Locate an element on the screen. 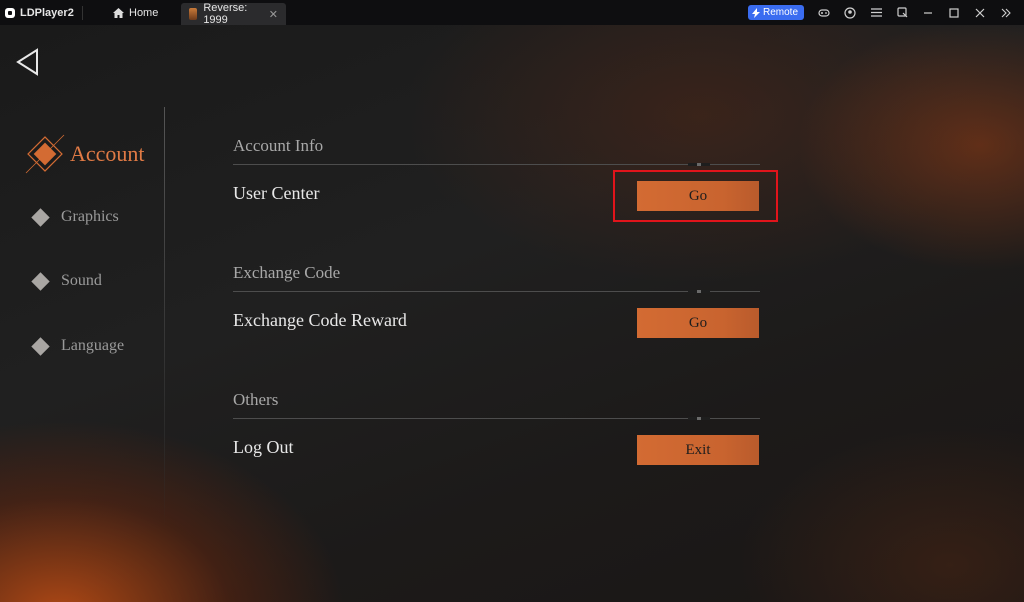 The image size is (1024, 602). lightning-icon is located at coordinates (755, 12).